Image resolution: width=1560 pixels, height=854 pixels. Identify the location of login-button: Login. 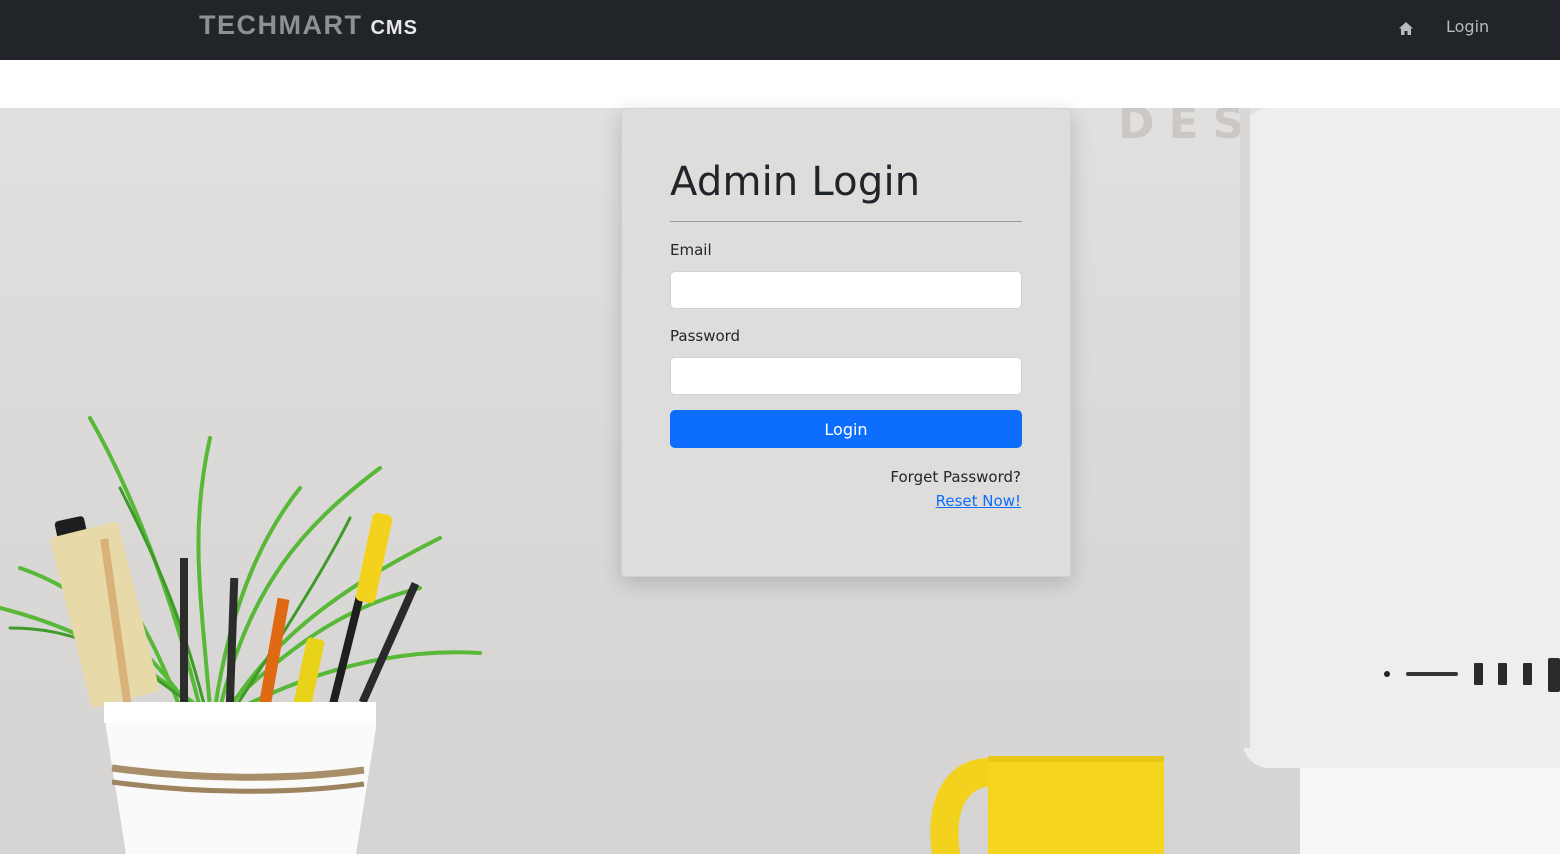
(846, 429).